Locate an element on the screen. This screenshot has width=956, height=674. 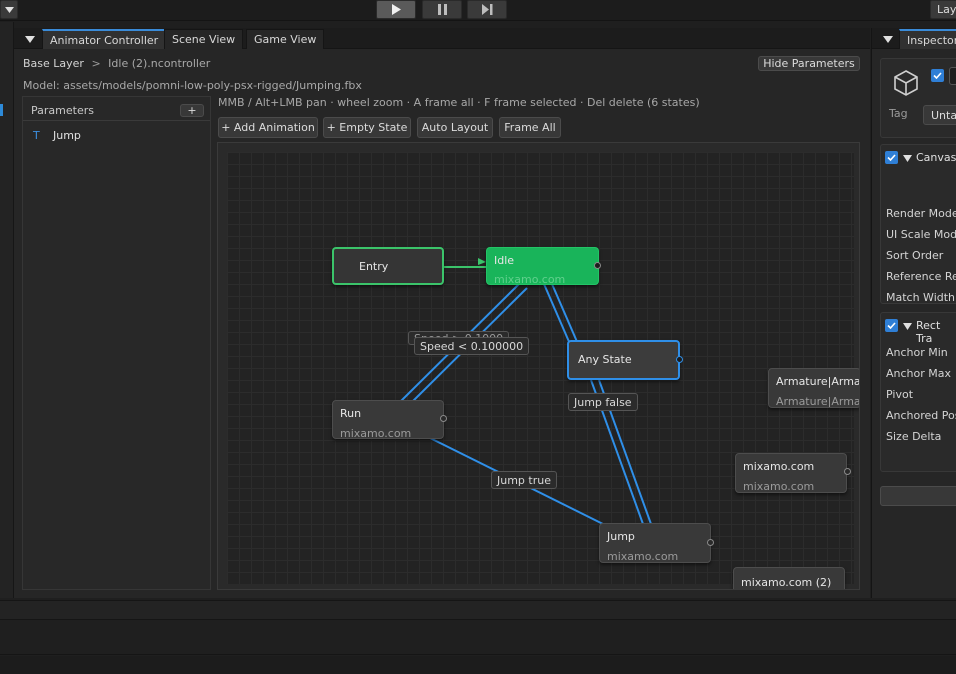
panel-menu-icon is located at coordinates (30, 39).